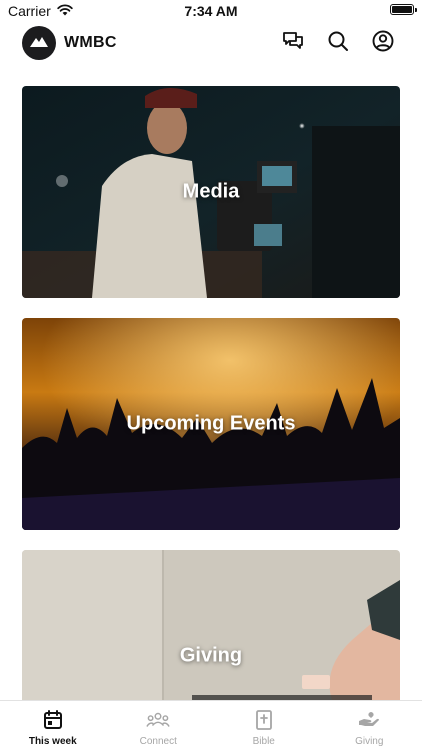 The height and width of the screenshot is (750, 422). What do you see at coordinates (369, 720) in the screenshot?
I see `giving-hand-icon` at bounding box center [369, 720].